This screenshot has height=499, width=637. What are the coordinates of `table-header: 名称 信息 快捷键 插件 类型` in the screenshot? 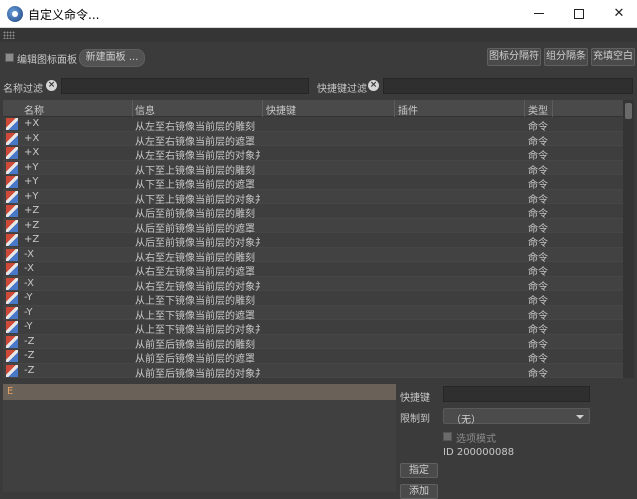 It's located at (313, 108).